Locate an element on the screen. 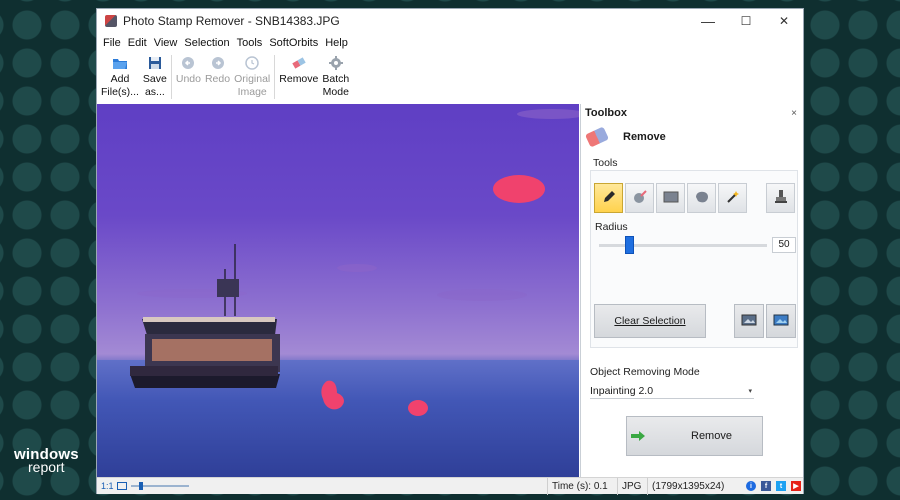 Image resolution: width=900 pixels, height=500 pixels. rectangle-tool-button is located at coordinates (670, 198).